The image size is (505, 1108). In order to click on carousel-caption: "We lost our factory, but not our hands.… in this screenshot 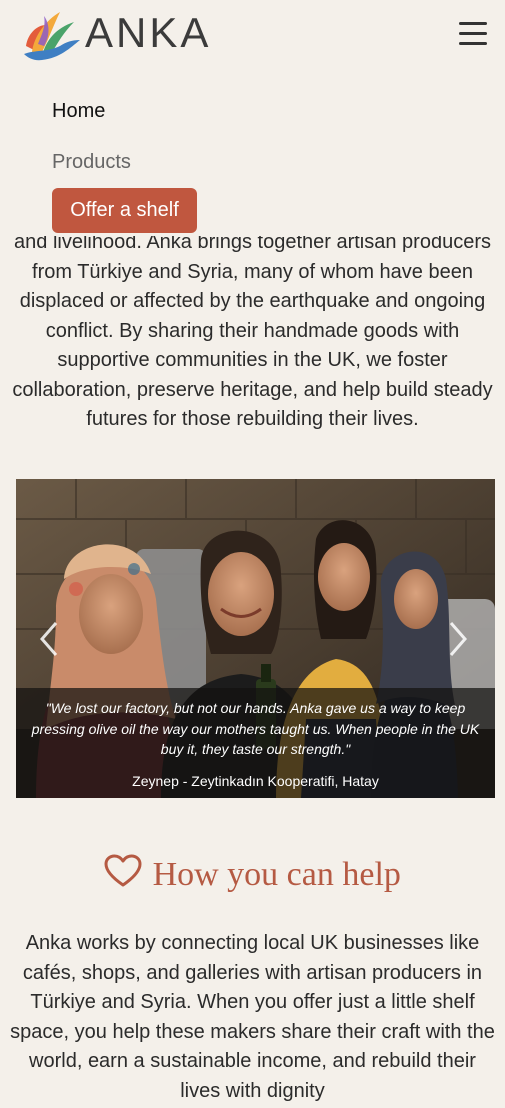, I will do `click(255, 743)`.